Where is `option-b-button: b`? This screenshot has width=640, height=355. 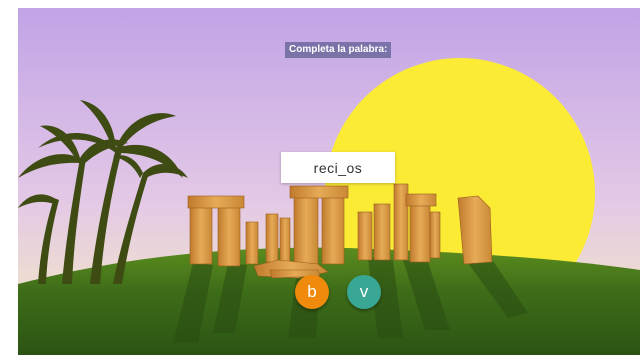
option-b-button: b is located at coordinates (312, 292).